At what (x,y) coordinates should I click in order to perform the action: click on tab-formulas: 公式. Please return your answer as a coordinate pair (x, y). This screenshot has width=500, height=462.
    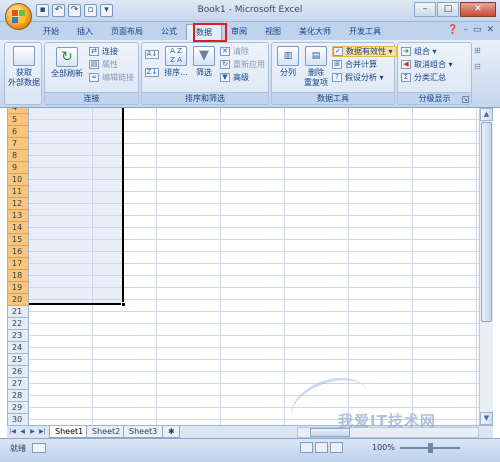
    Looking at the image, I should click on (169, 32).